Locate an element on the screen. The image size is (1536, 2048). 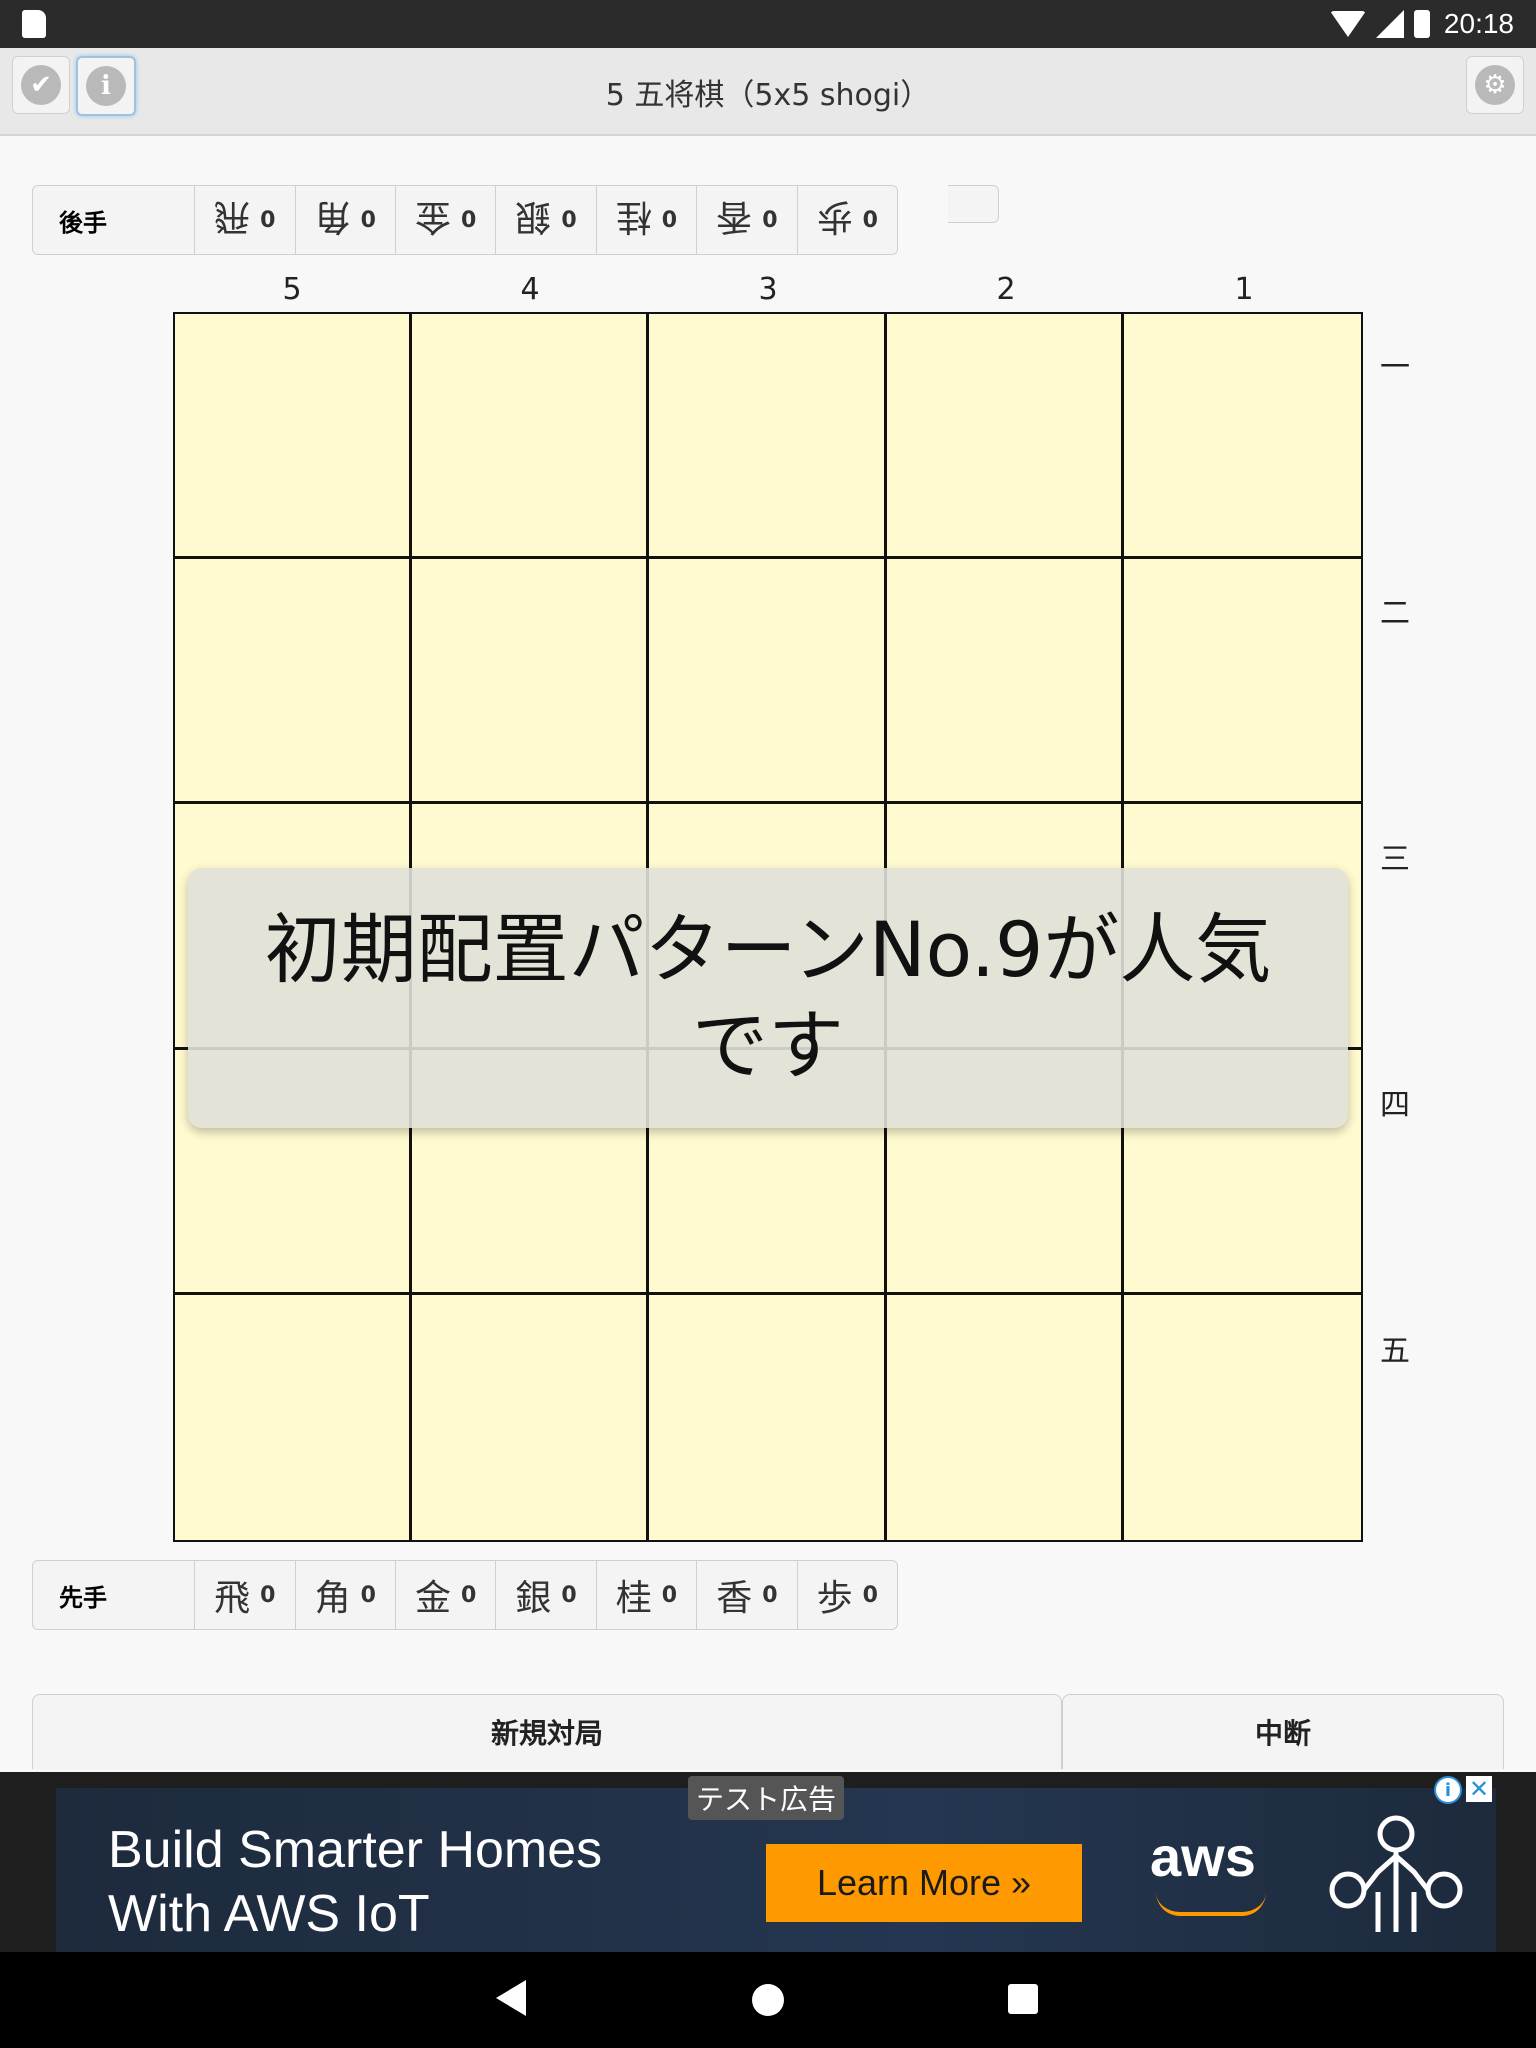
battery-icon is located at coordinates (1421, 24).